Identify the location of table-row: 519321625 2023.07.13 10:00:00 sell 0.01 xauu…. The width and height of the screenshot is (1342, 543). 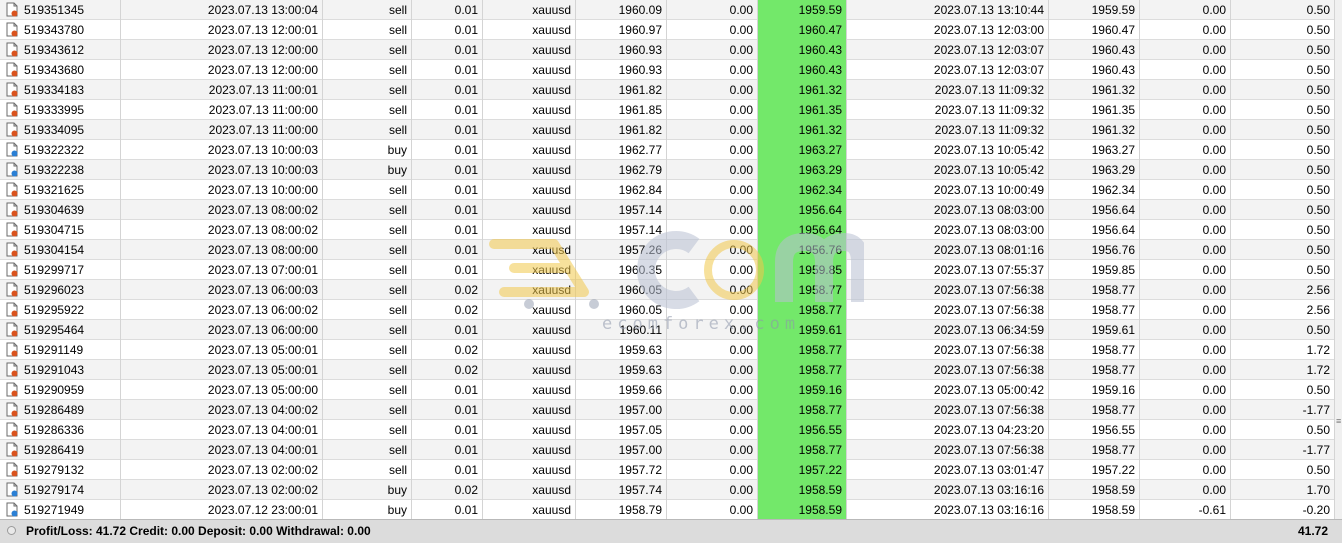
(671, 190).